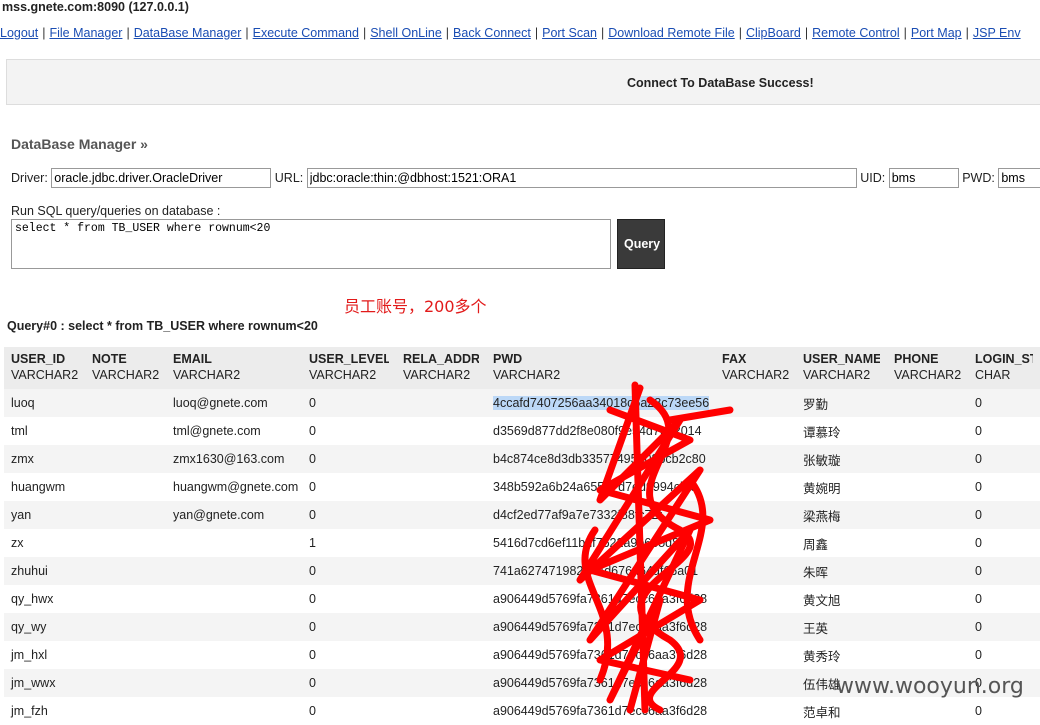 The image size is (1040, 725). Describe the element at coordinates (856, 33) in the screenshot. I see `nav-link-remote-control: Remote Control` at that location.